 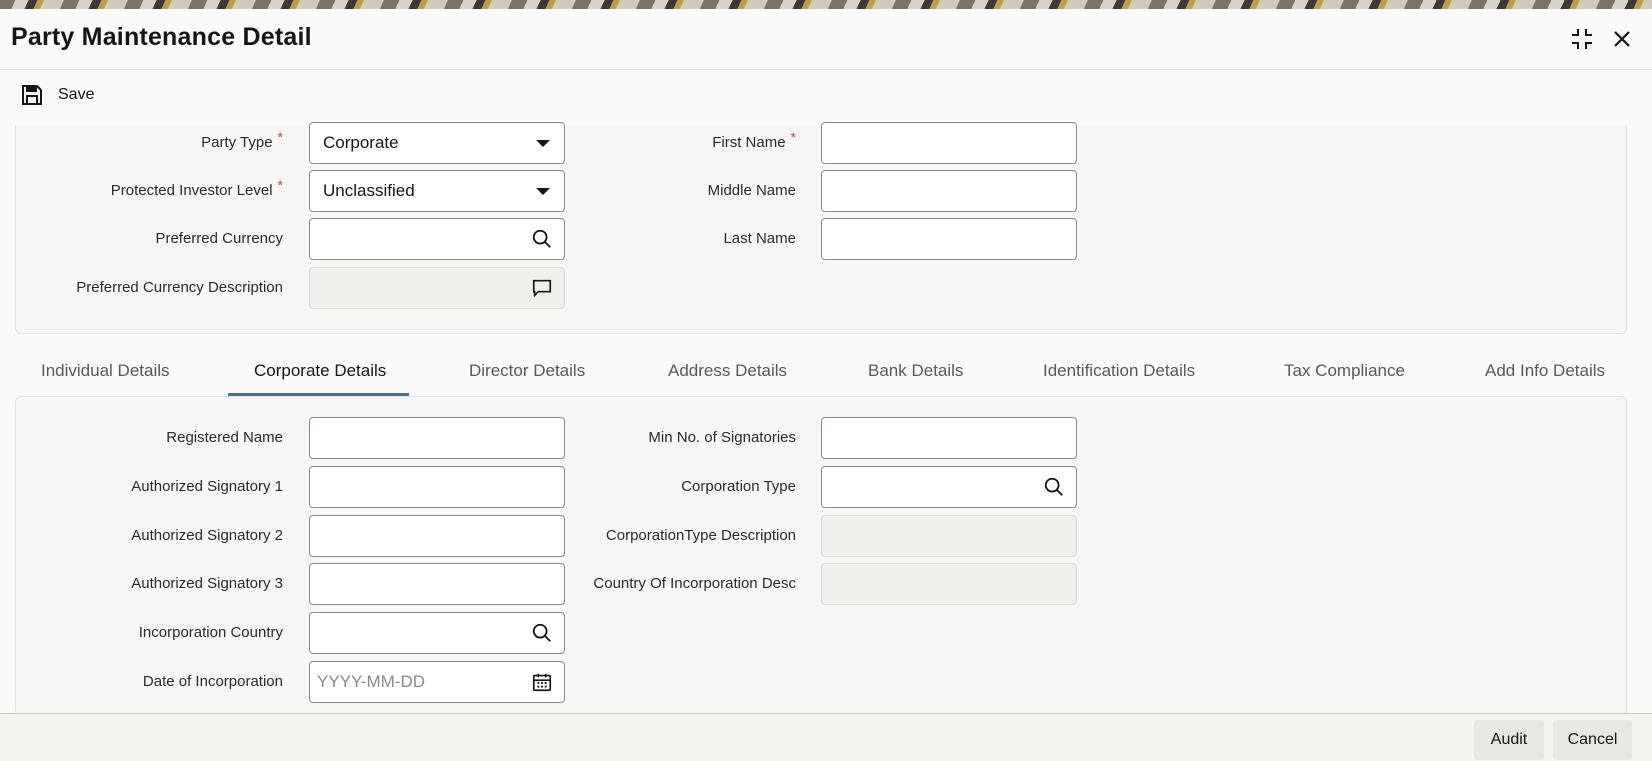 I want to click on party-type-label: Party Type *, so click(x=242, y=140).